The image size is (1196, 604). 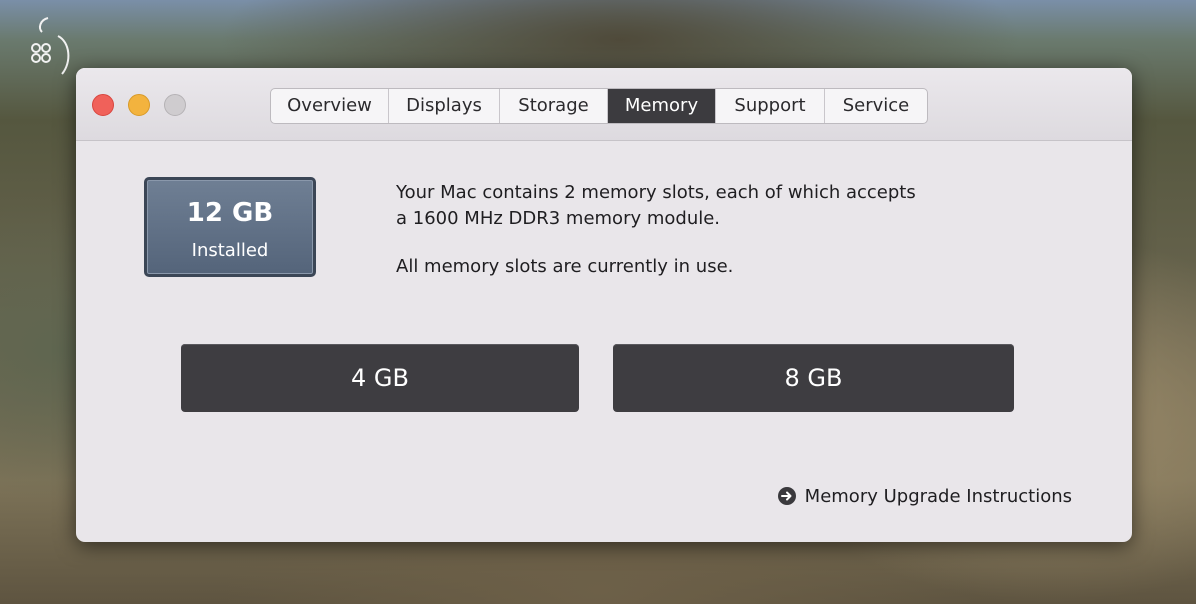 I want to click on tab-storage: Storage, so click(x=554, y=106).